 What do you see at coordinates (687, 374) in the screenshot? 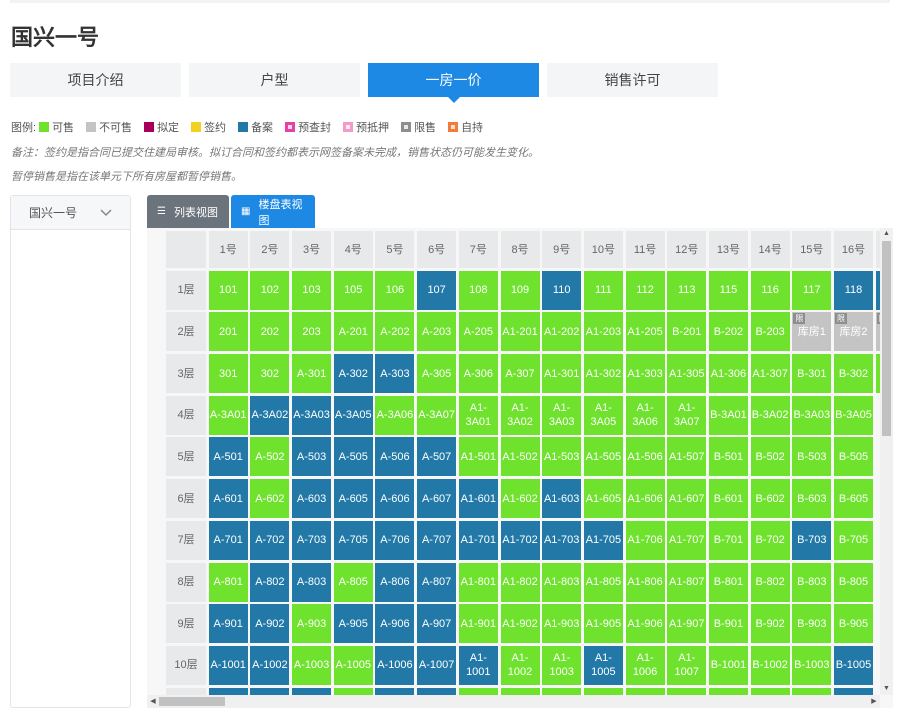
I see `unit-cell: A1-305` at bounding box center [687, 374].